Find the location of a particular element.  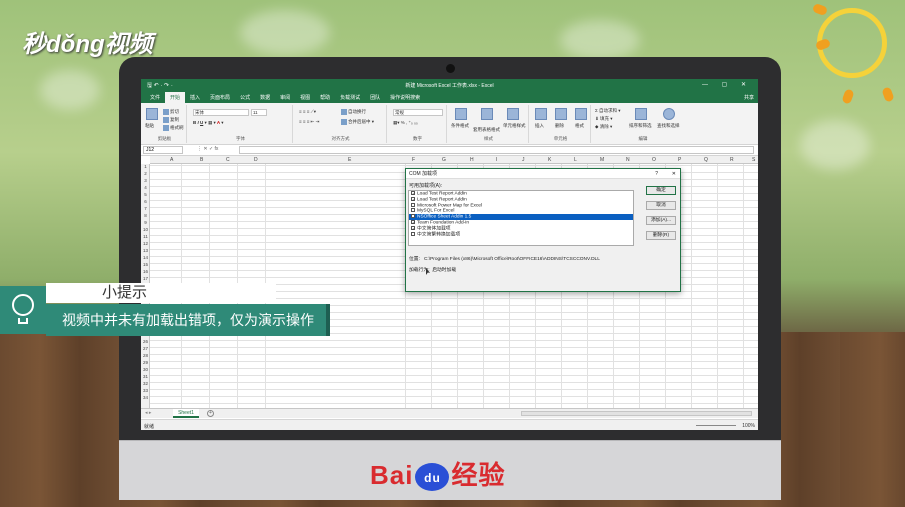

paste-button: 粘贴 is located at coordinates (149, 126).